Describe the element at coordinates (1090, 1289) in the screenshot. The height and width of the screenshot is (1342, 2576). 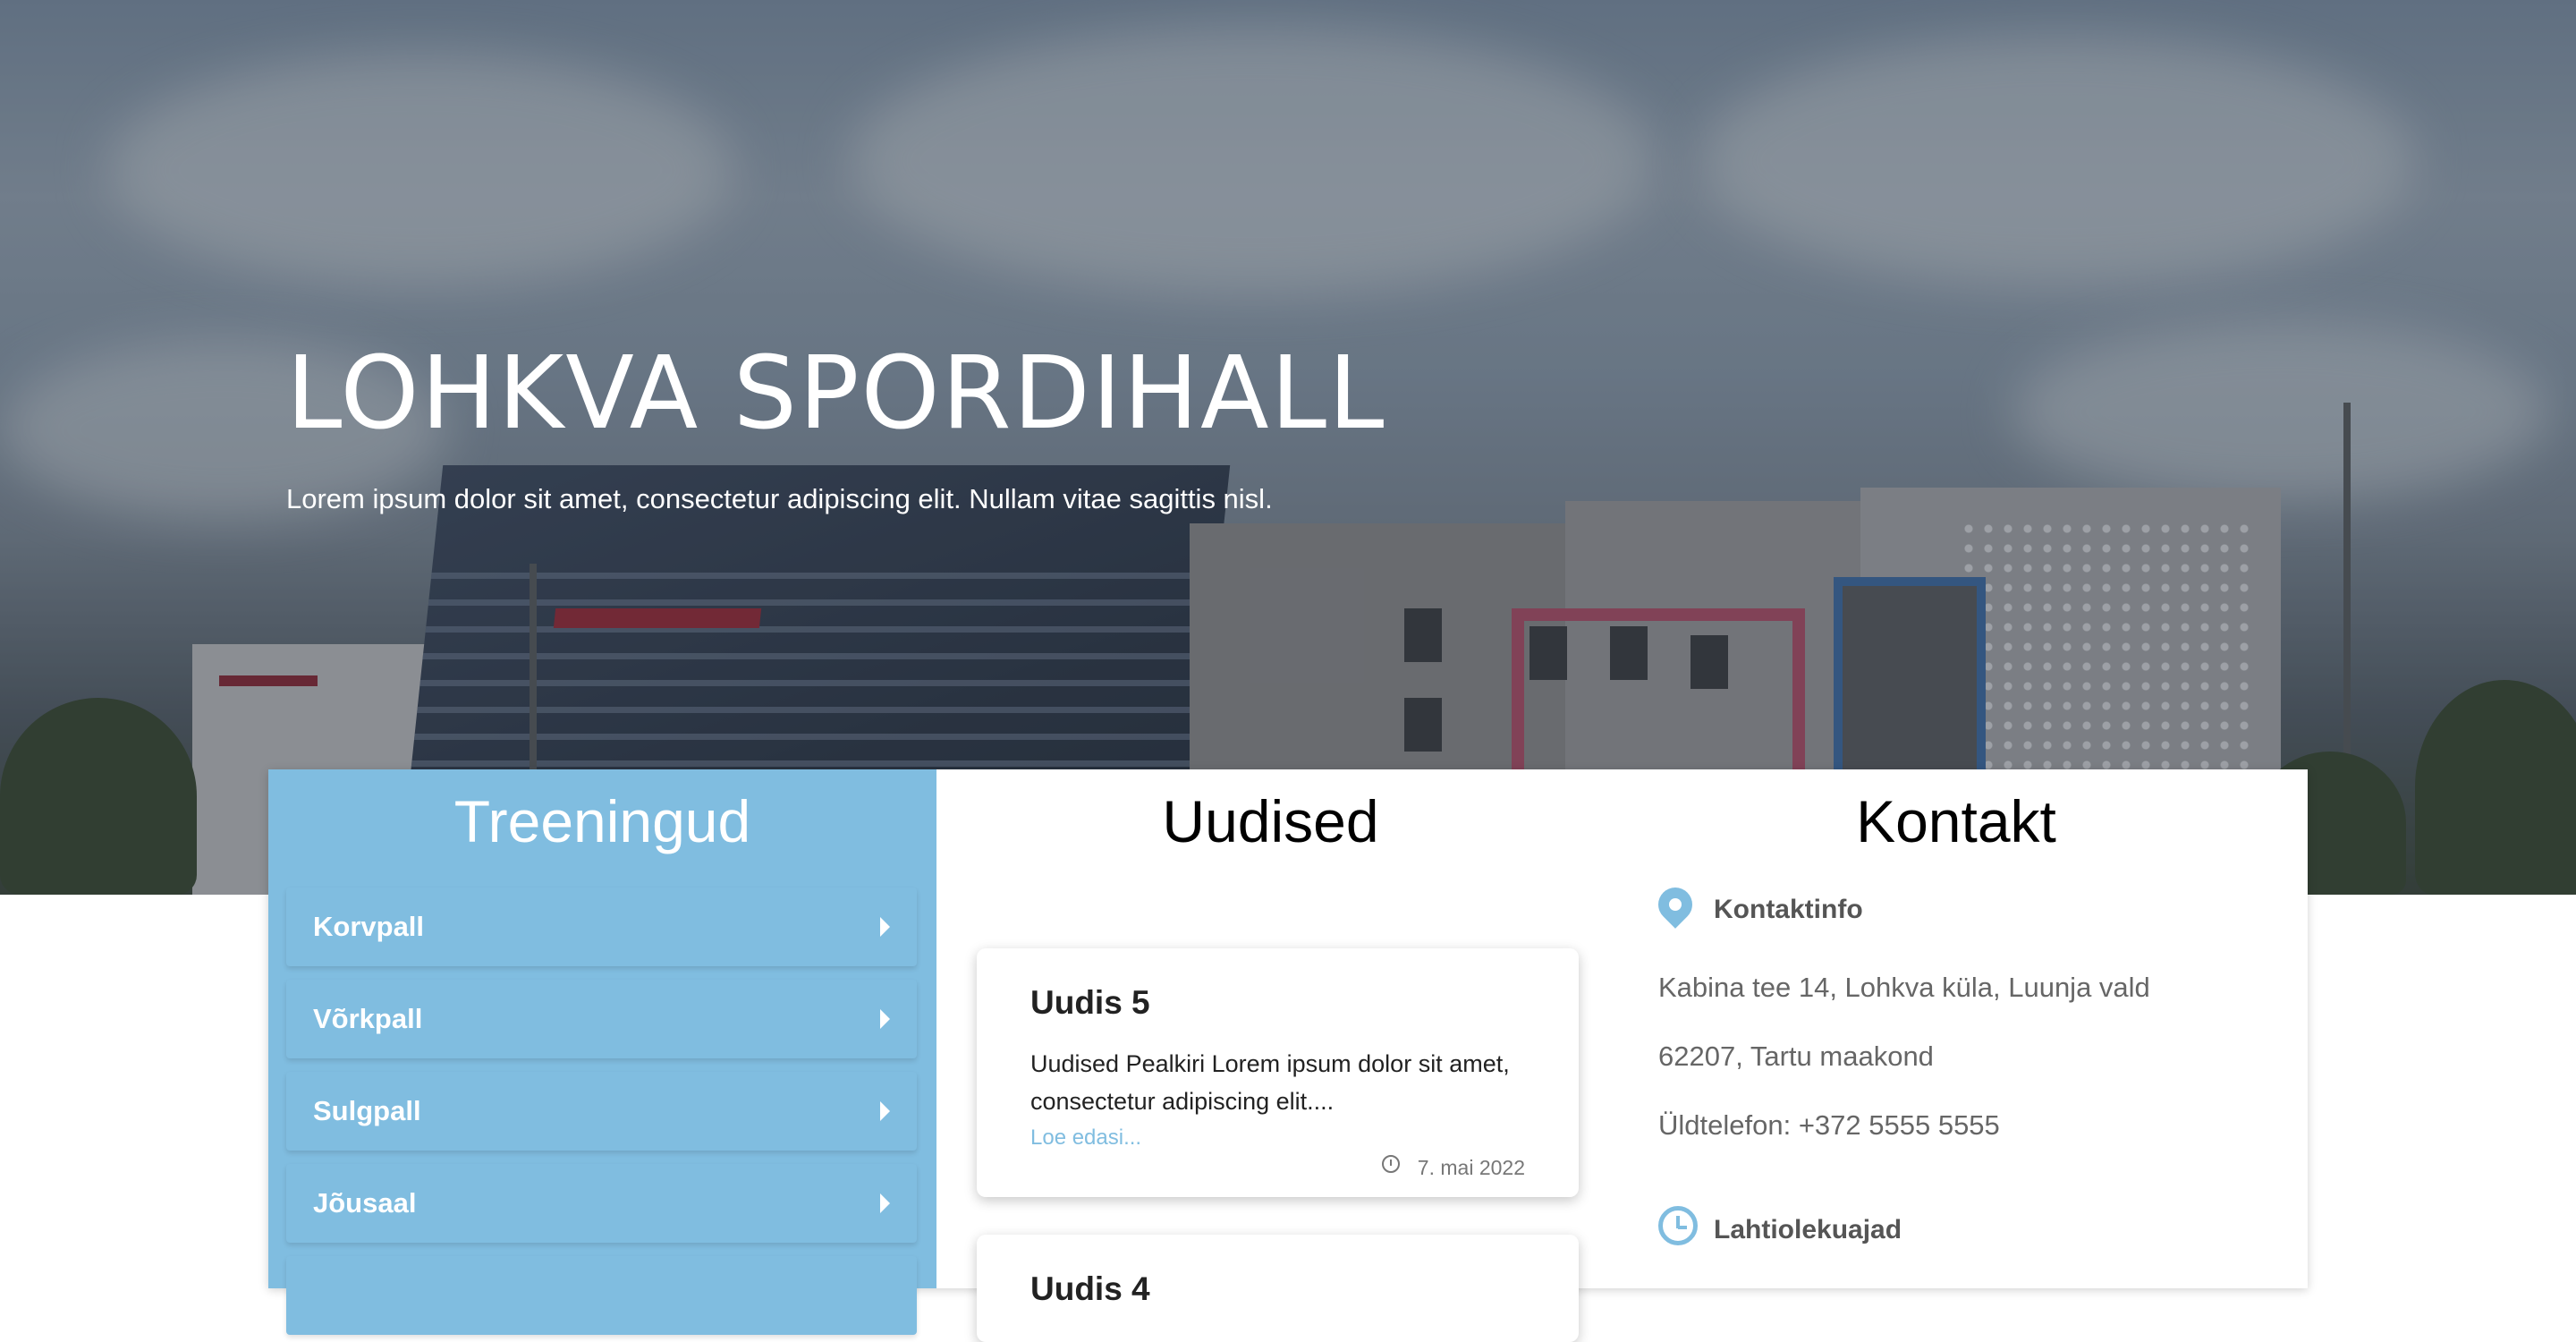
I see `news-title: Uudis 4` at that location.